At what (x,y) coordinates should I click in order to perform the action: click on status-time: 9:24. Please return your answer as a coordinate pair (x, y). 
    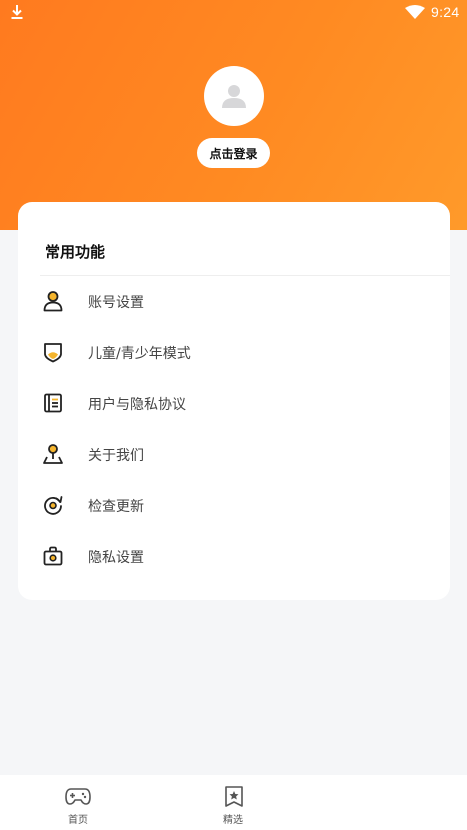
    Looking at the image, I should click on (445, 12).